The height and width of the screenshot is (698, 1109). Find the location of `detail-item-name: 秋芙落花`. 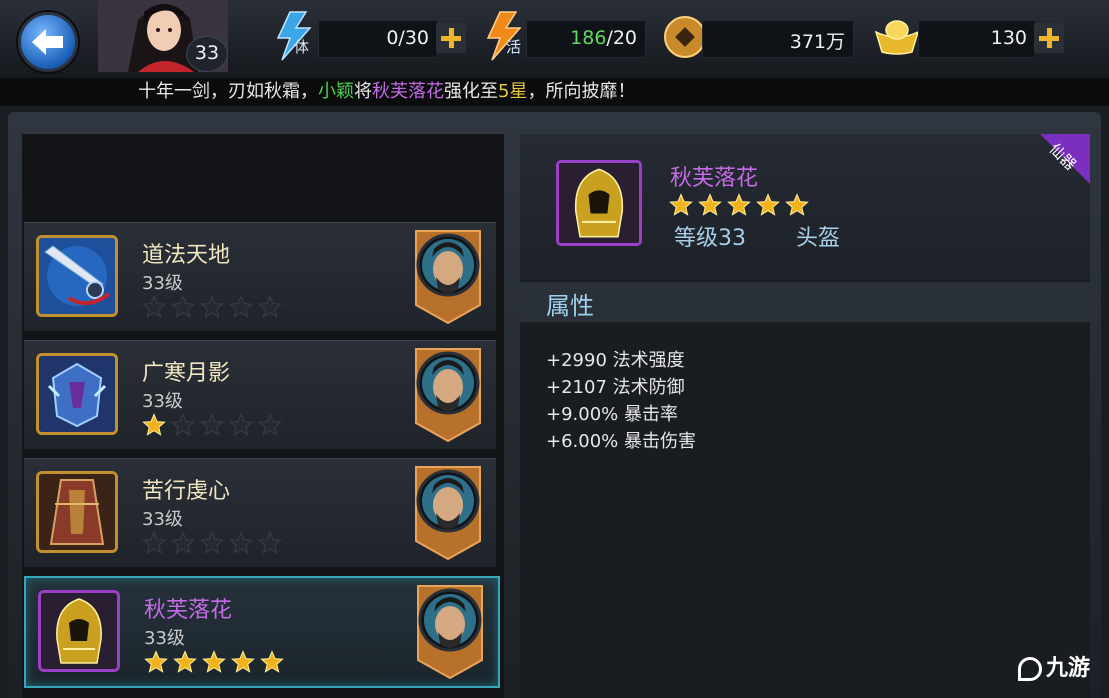

detail-item-name: 秋芙落花 is located at coordinates (714, 178).